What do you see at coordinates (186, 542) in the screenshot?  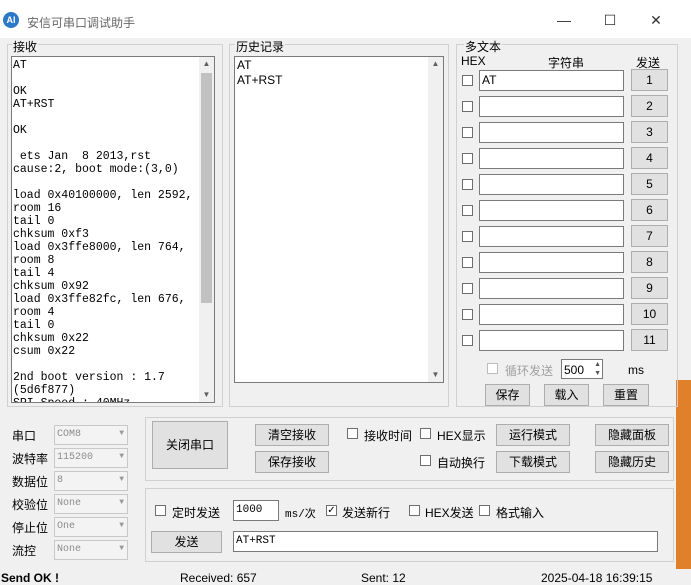 I see `send-button: 发送` at bounding box center [186, 542].